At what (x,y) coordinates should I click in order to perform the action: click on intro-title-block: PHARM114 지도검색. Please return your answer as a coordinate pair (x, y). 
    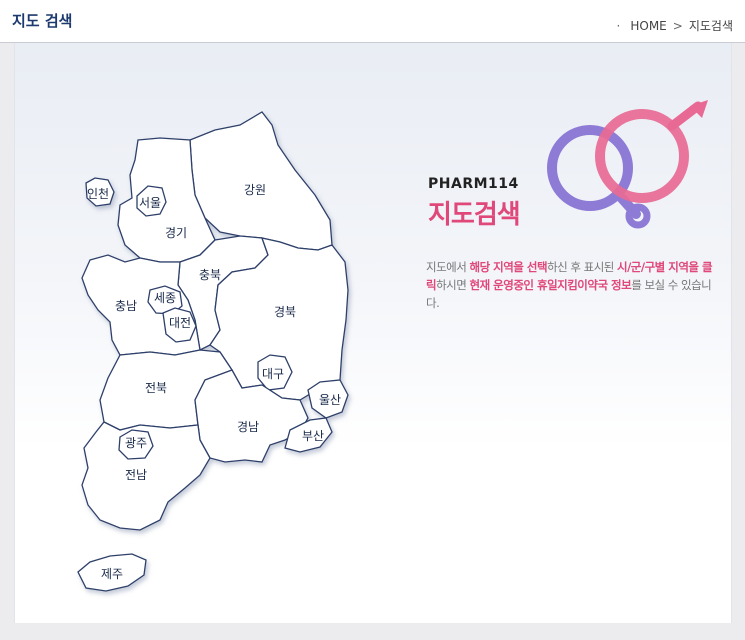
    Looking at the image, I should click on (474, 203).